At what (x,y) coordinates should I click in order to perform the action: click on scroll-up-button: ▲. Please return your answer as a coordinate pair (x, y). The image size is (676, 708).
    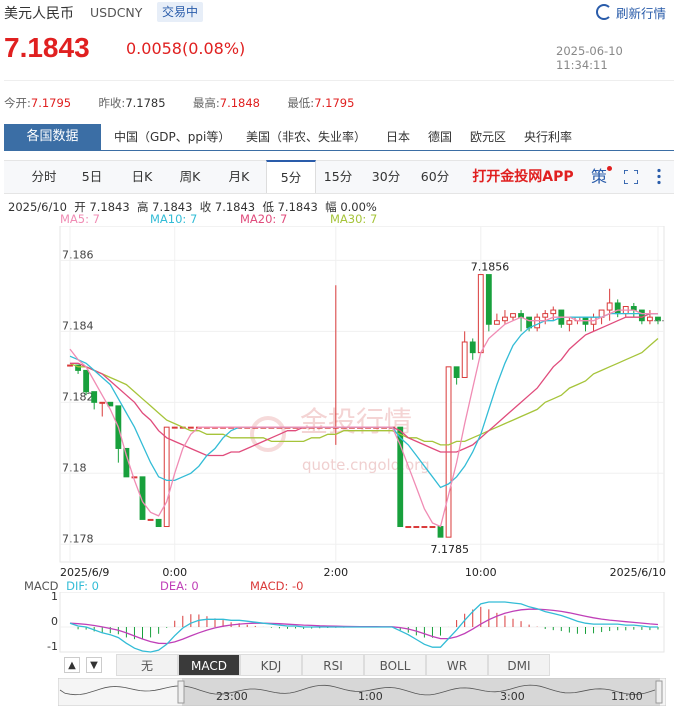
    Looking at the image, I should click on (72, 665).